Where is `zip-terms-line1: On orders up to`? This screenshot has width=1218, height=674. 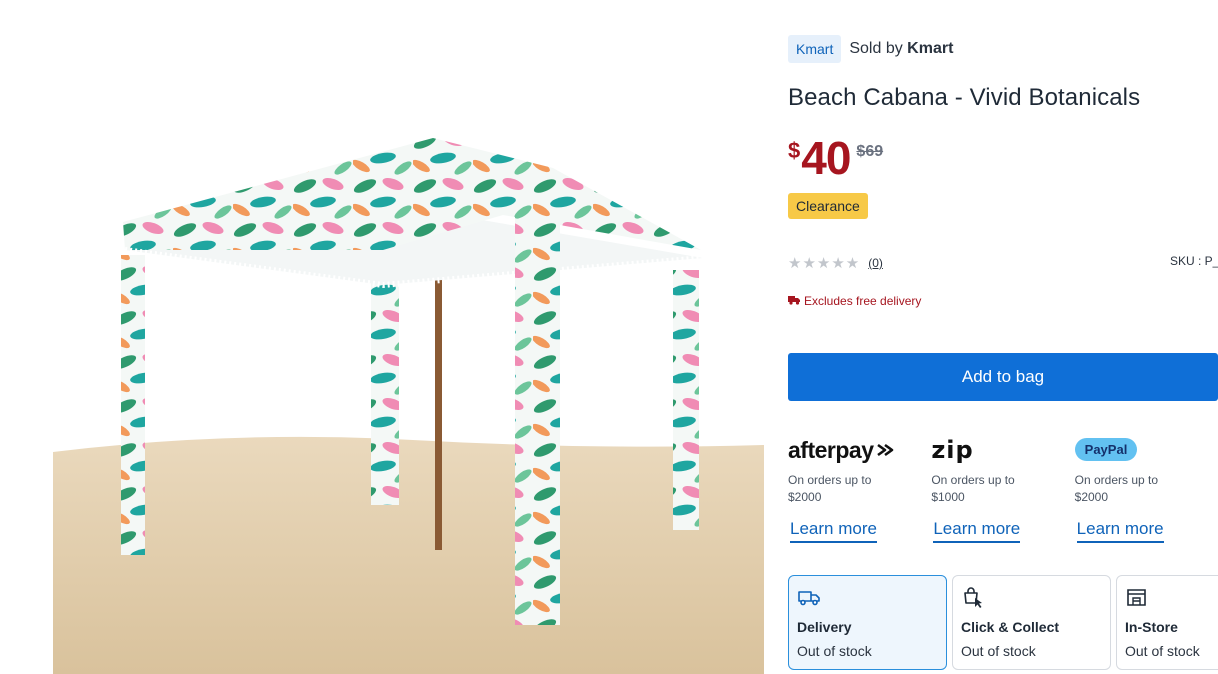 zip-terms-line1: On orders up to is located at coordinates (973, 480).